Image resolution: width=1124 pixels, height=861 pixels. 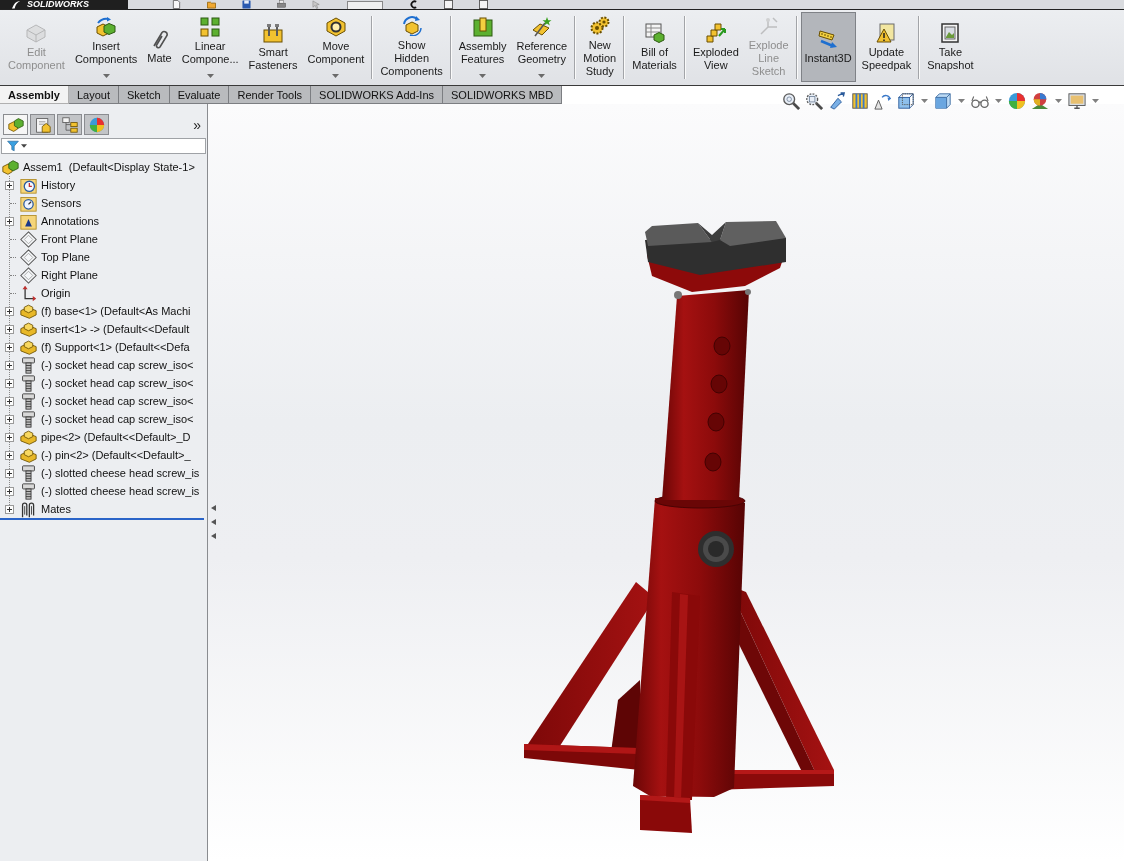 I want to click on command-button: Take Snapshot, so click(x=950, y=47).